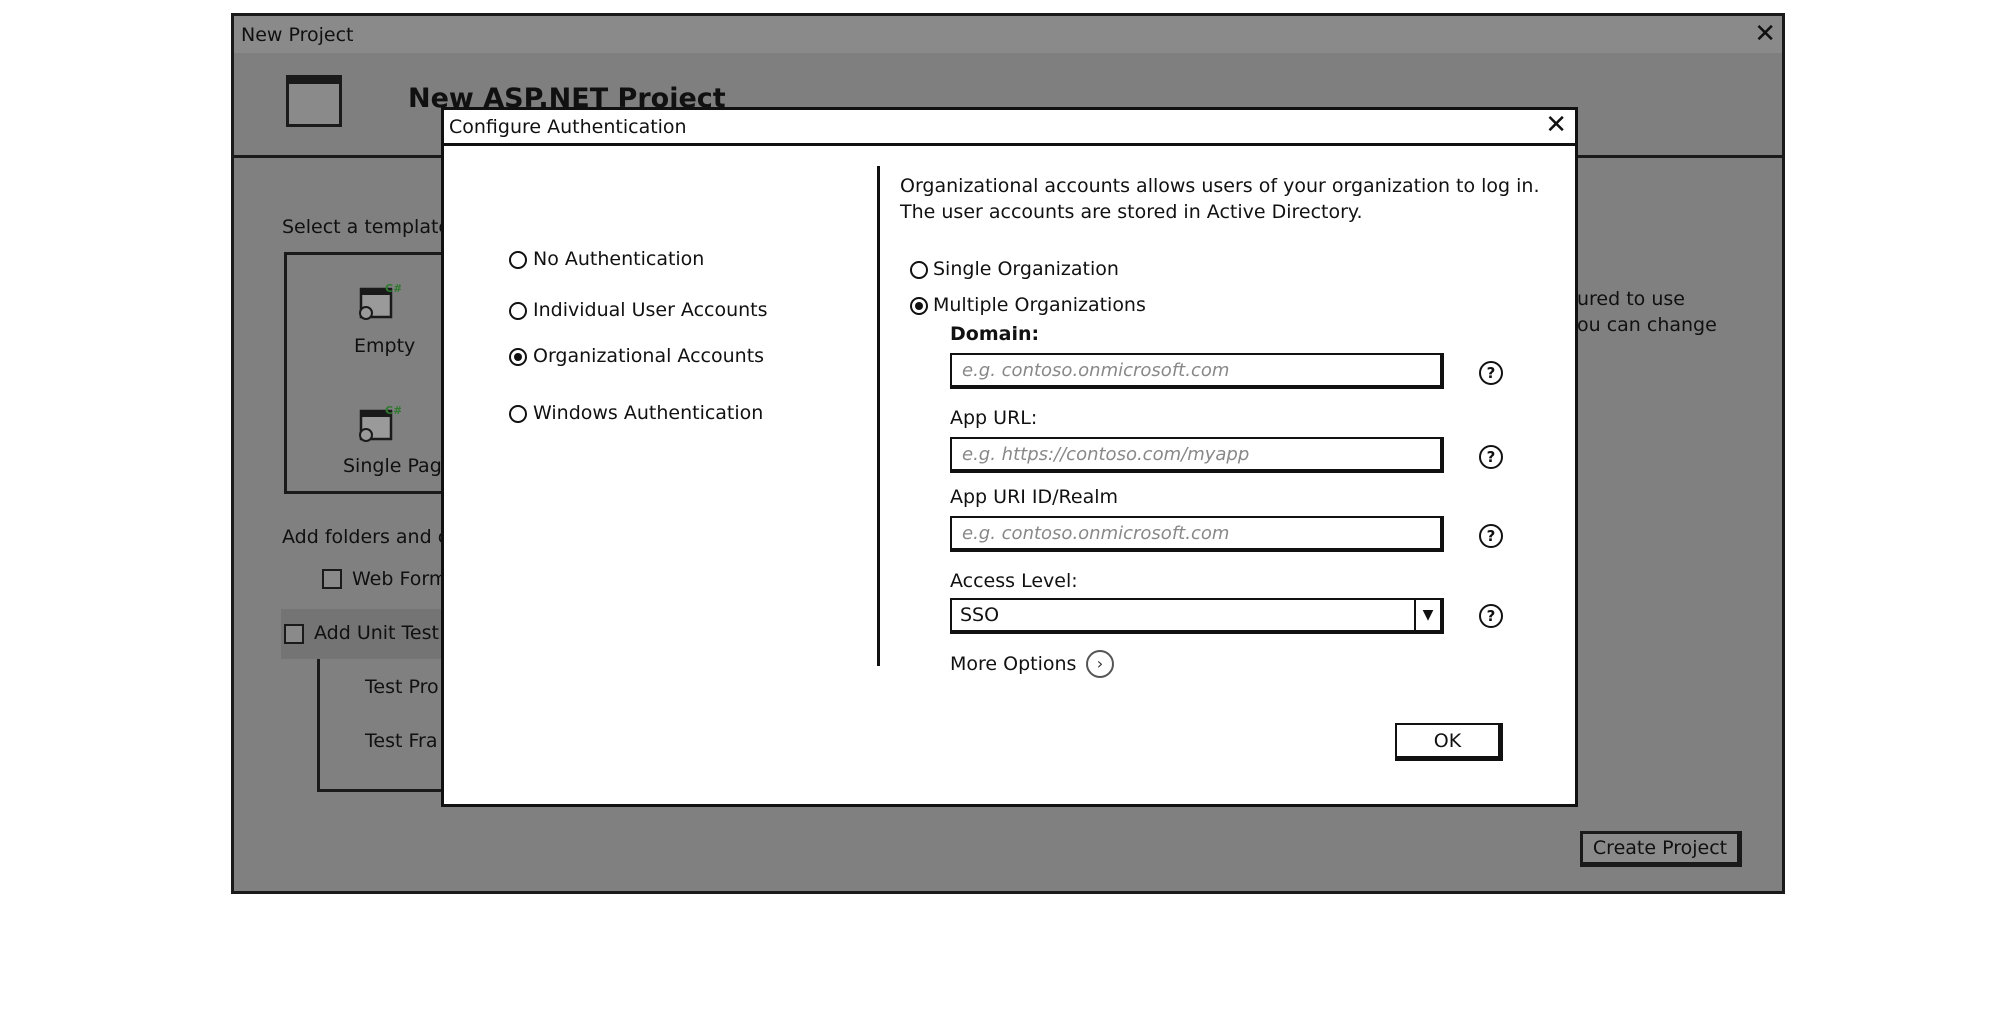  Describe the element at coordinates (995, 334) in the screenshot. I see `domain-label: Domain:` at that location.